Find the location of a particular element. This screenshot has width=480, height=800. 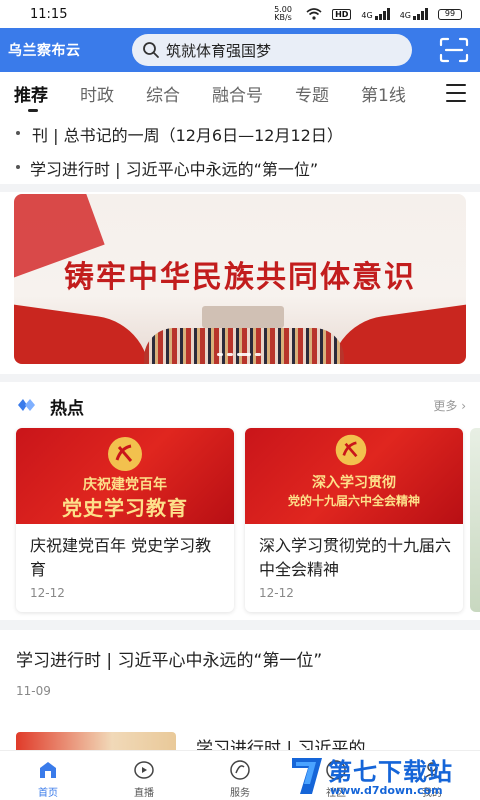

top-bar: 乌兰察布云 筑就体育强国梦 is located at coordinates (240, 50).